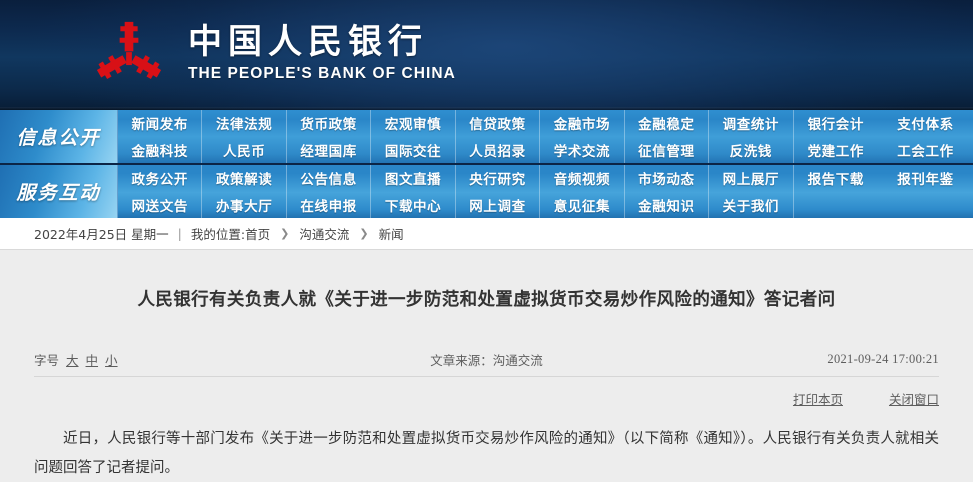 The height and width of the screenshot is (500, 973). Describe the element at coordinates (486, 398) in the screenshot. I see `article-actions: 打印本页 关闭窗口` at that location.